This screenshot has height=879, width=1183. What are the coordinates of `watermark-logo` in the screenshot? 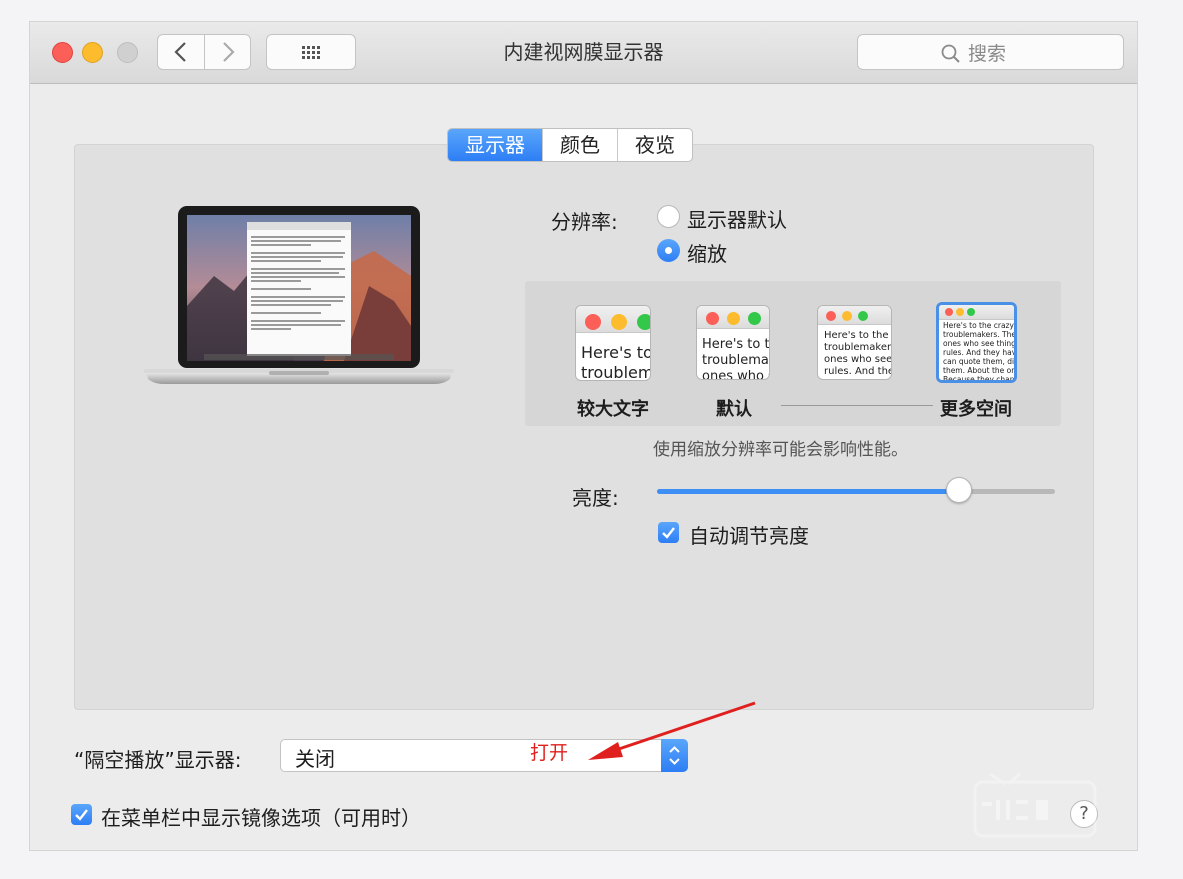 It's located at (1035, 805).